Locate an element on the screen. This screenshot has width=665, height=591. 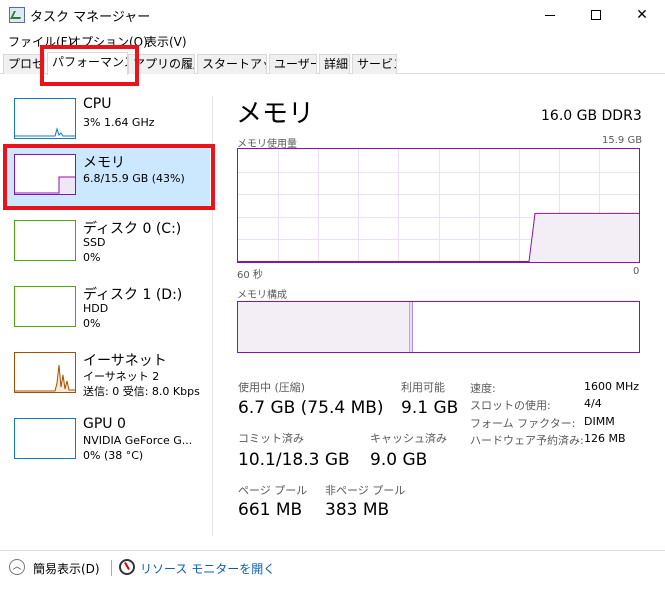
memory-composition-bar is located at coordinates (438, 327).